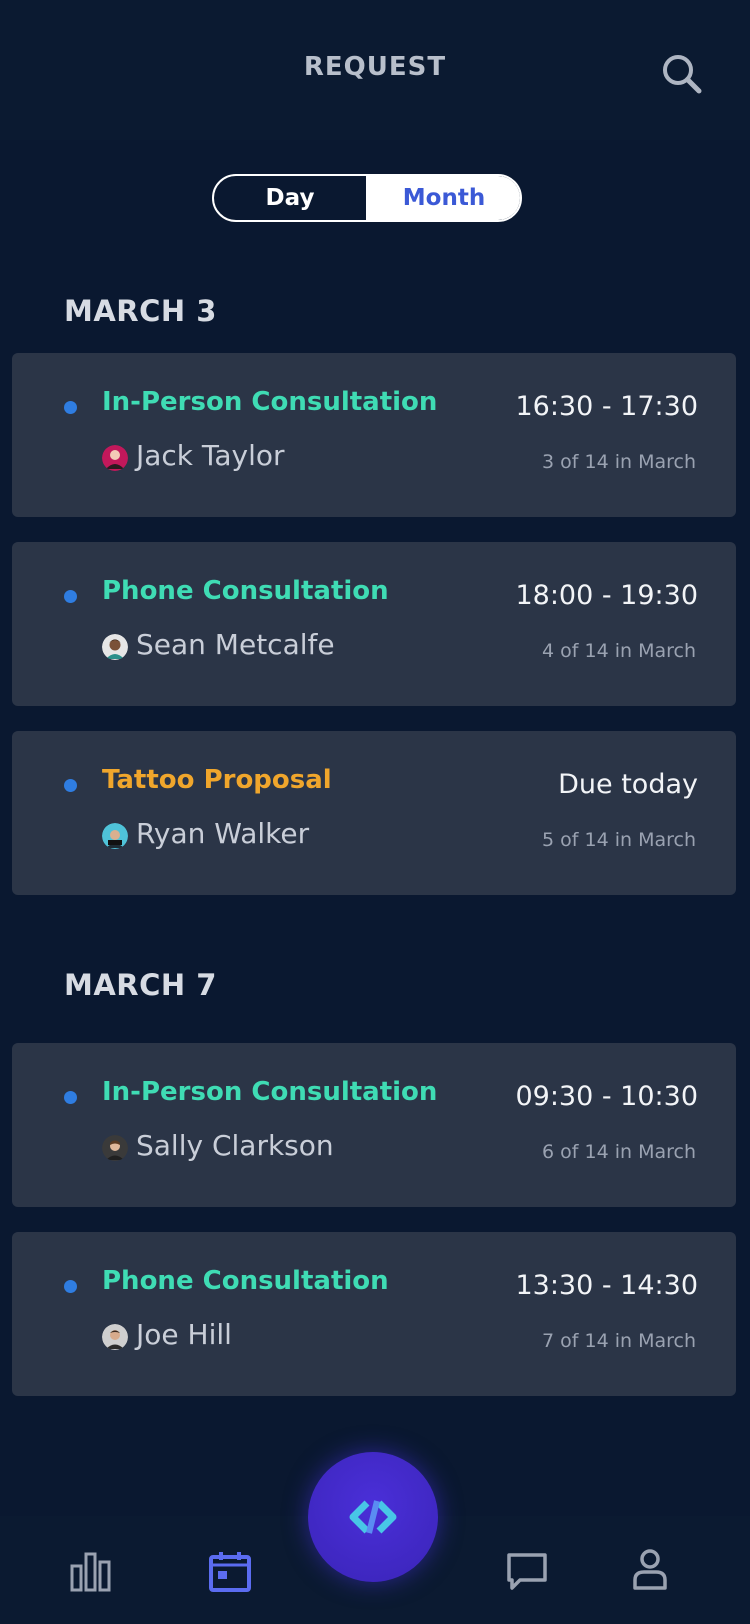 The width and height of the screenshot is (750, 1624). What do you see at coordinates (217, 780) in the screenshot?
I see `request-title: Tattoo Proposal` at bounding box center [217, 780].